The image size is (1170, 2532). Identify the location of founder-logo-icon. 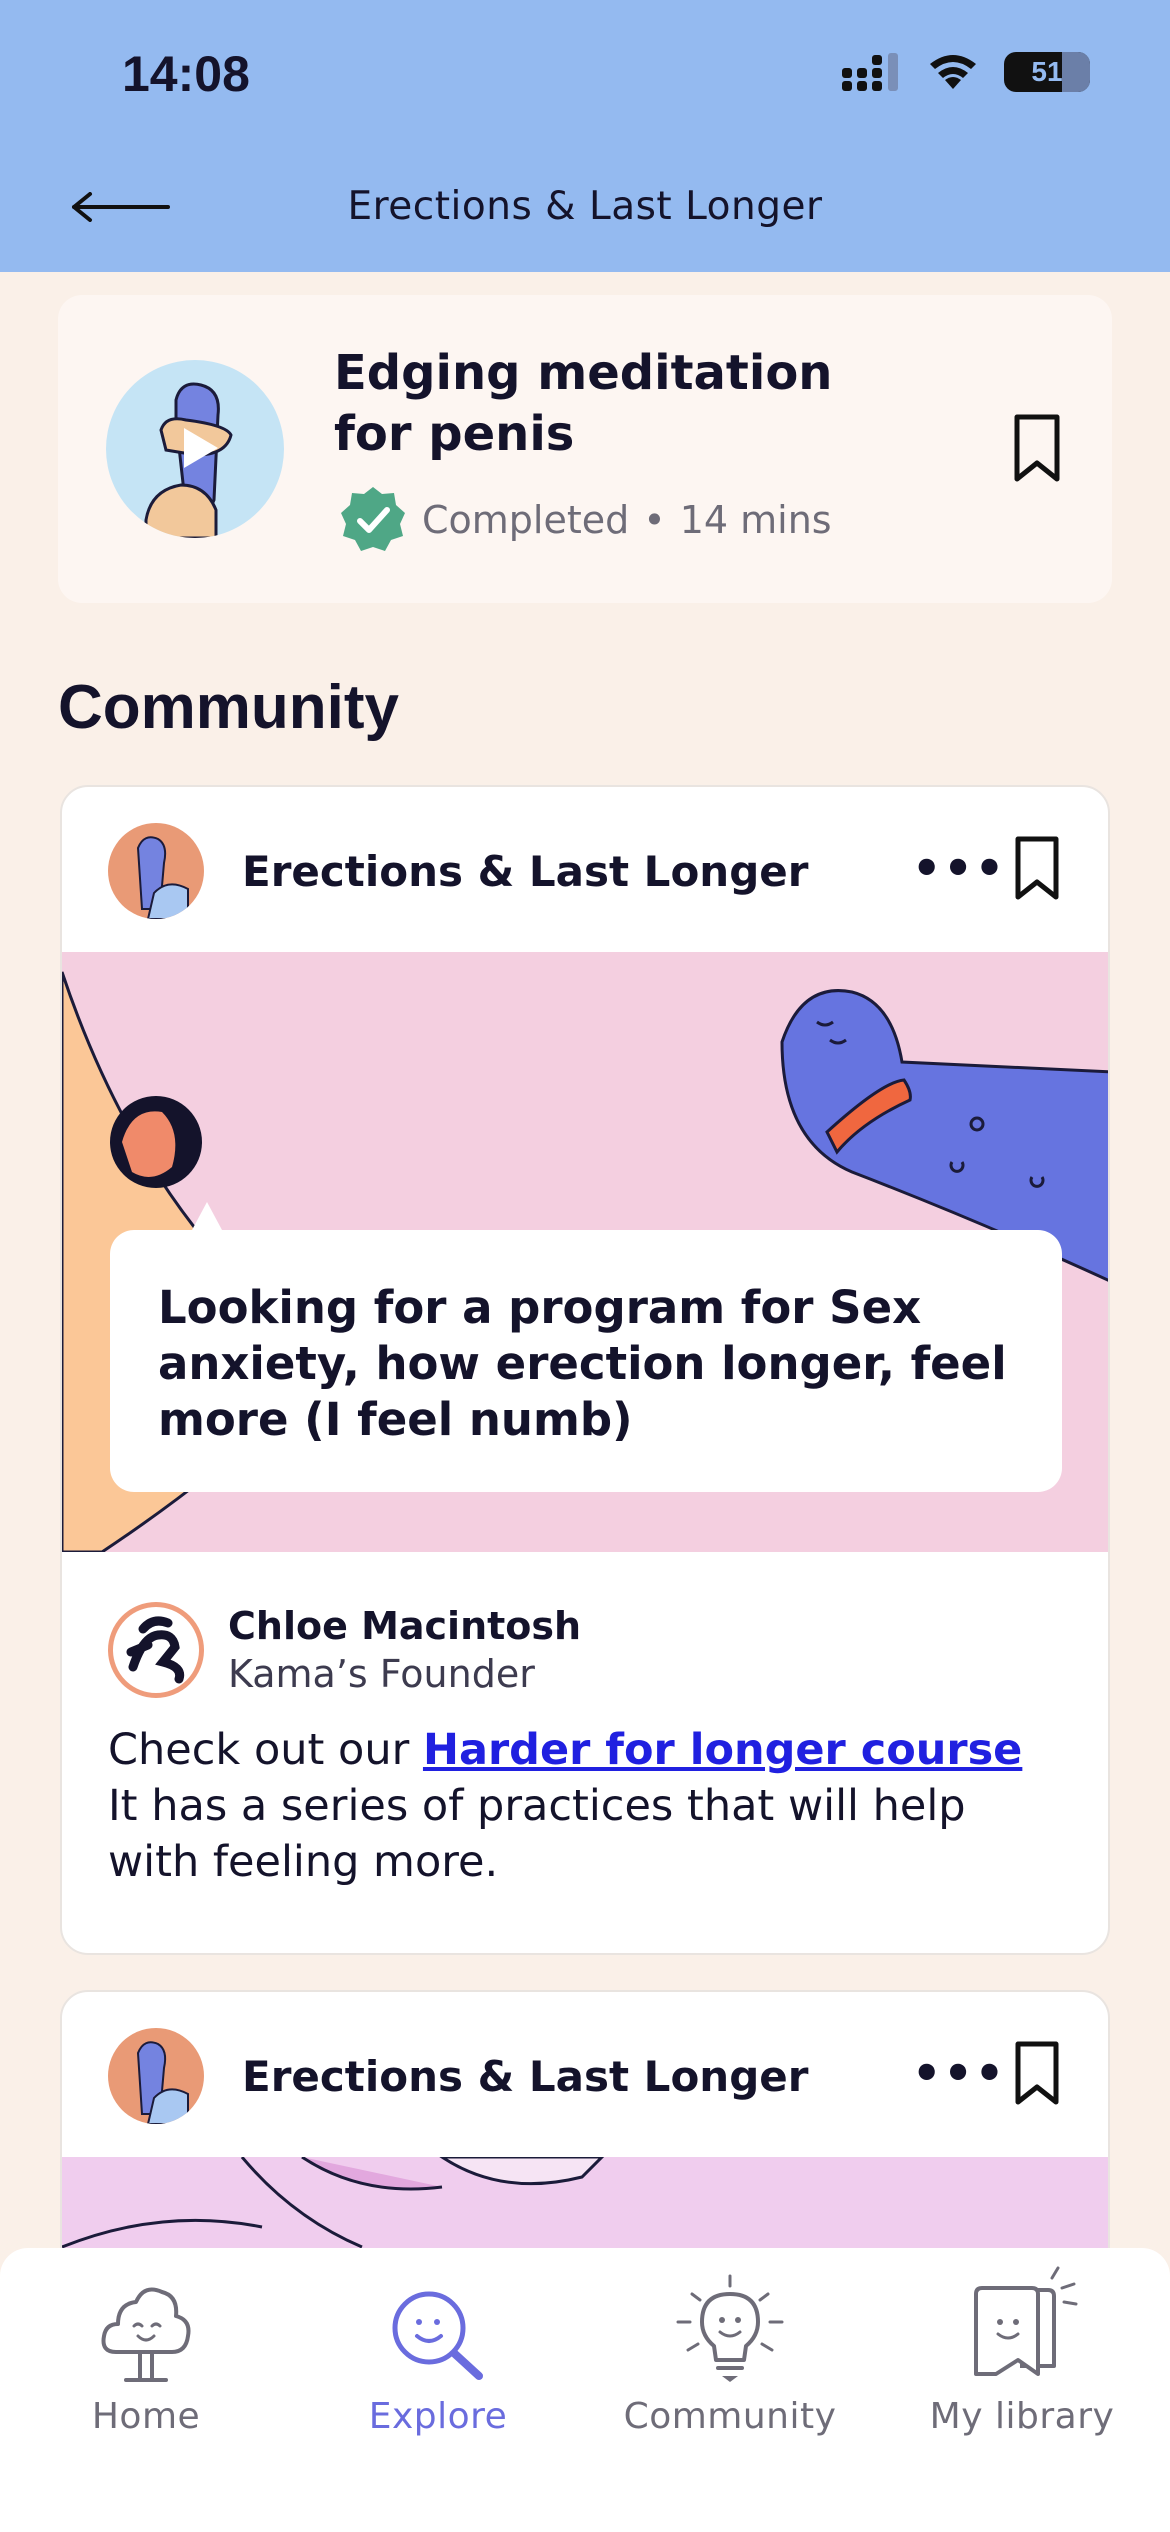
(155, 1650).